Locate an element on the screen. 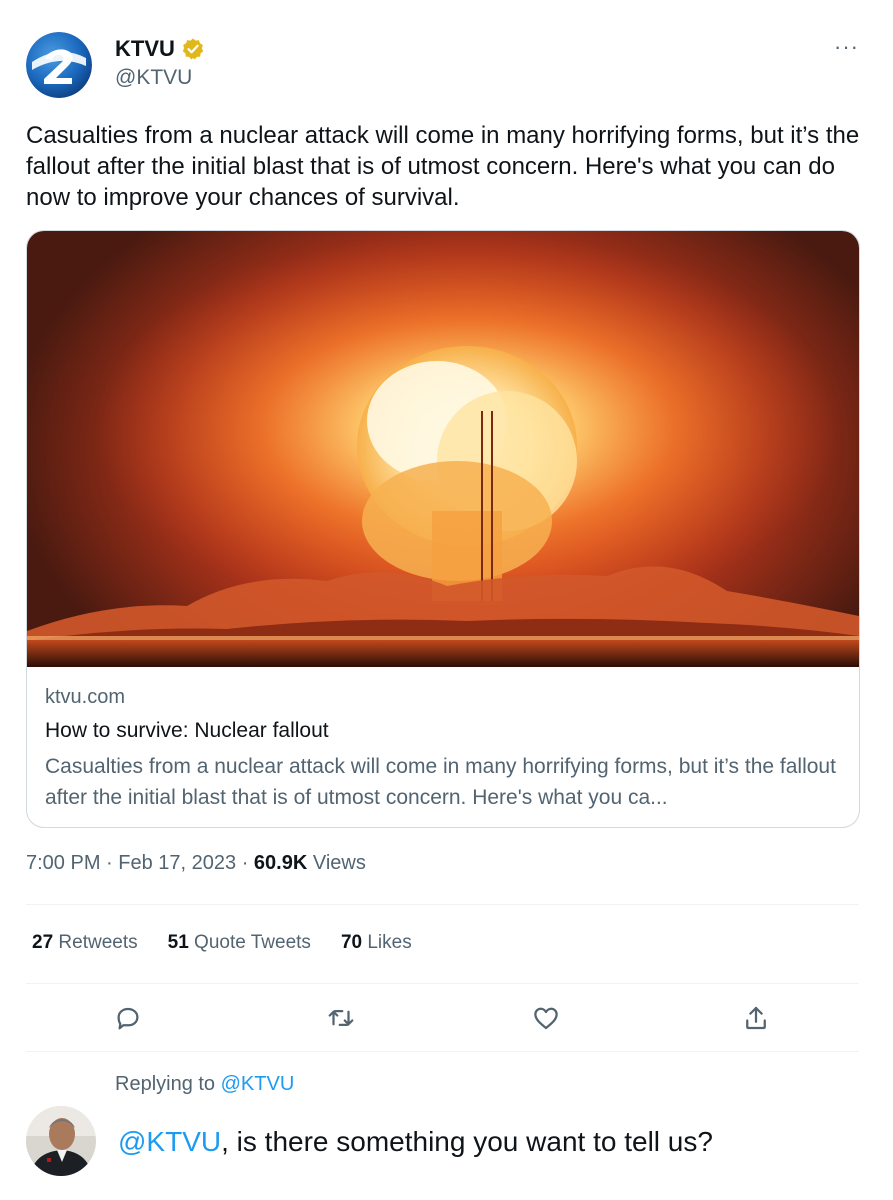  action-bar is located at coordinates (446, 1018).